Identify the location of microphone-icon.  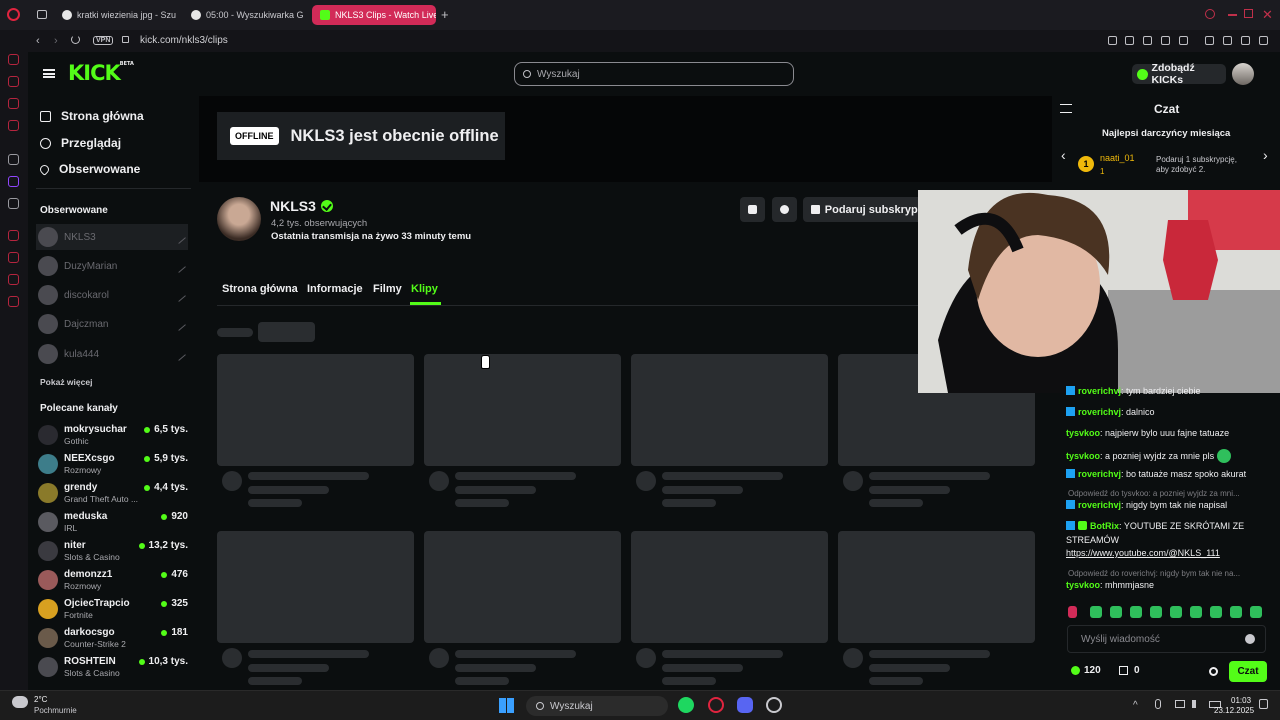
(1158, 704).